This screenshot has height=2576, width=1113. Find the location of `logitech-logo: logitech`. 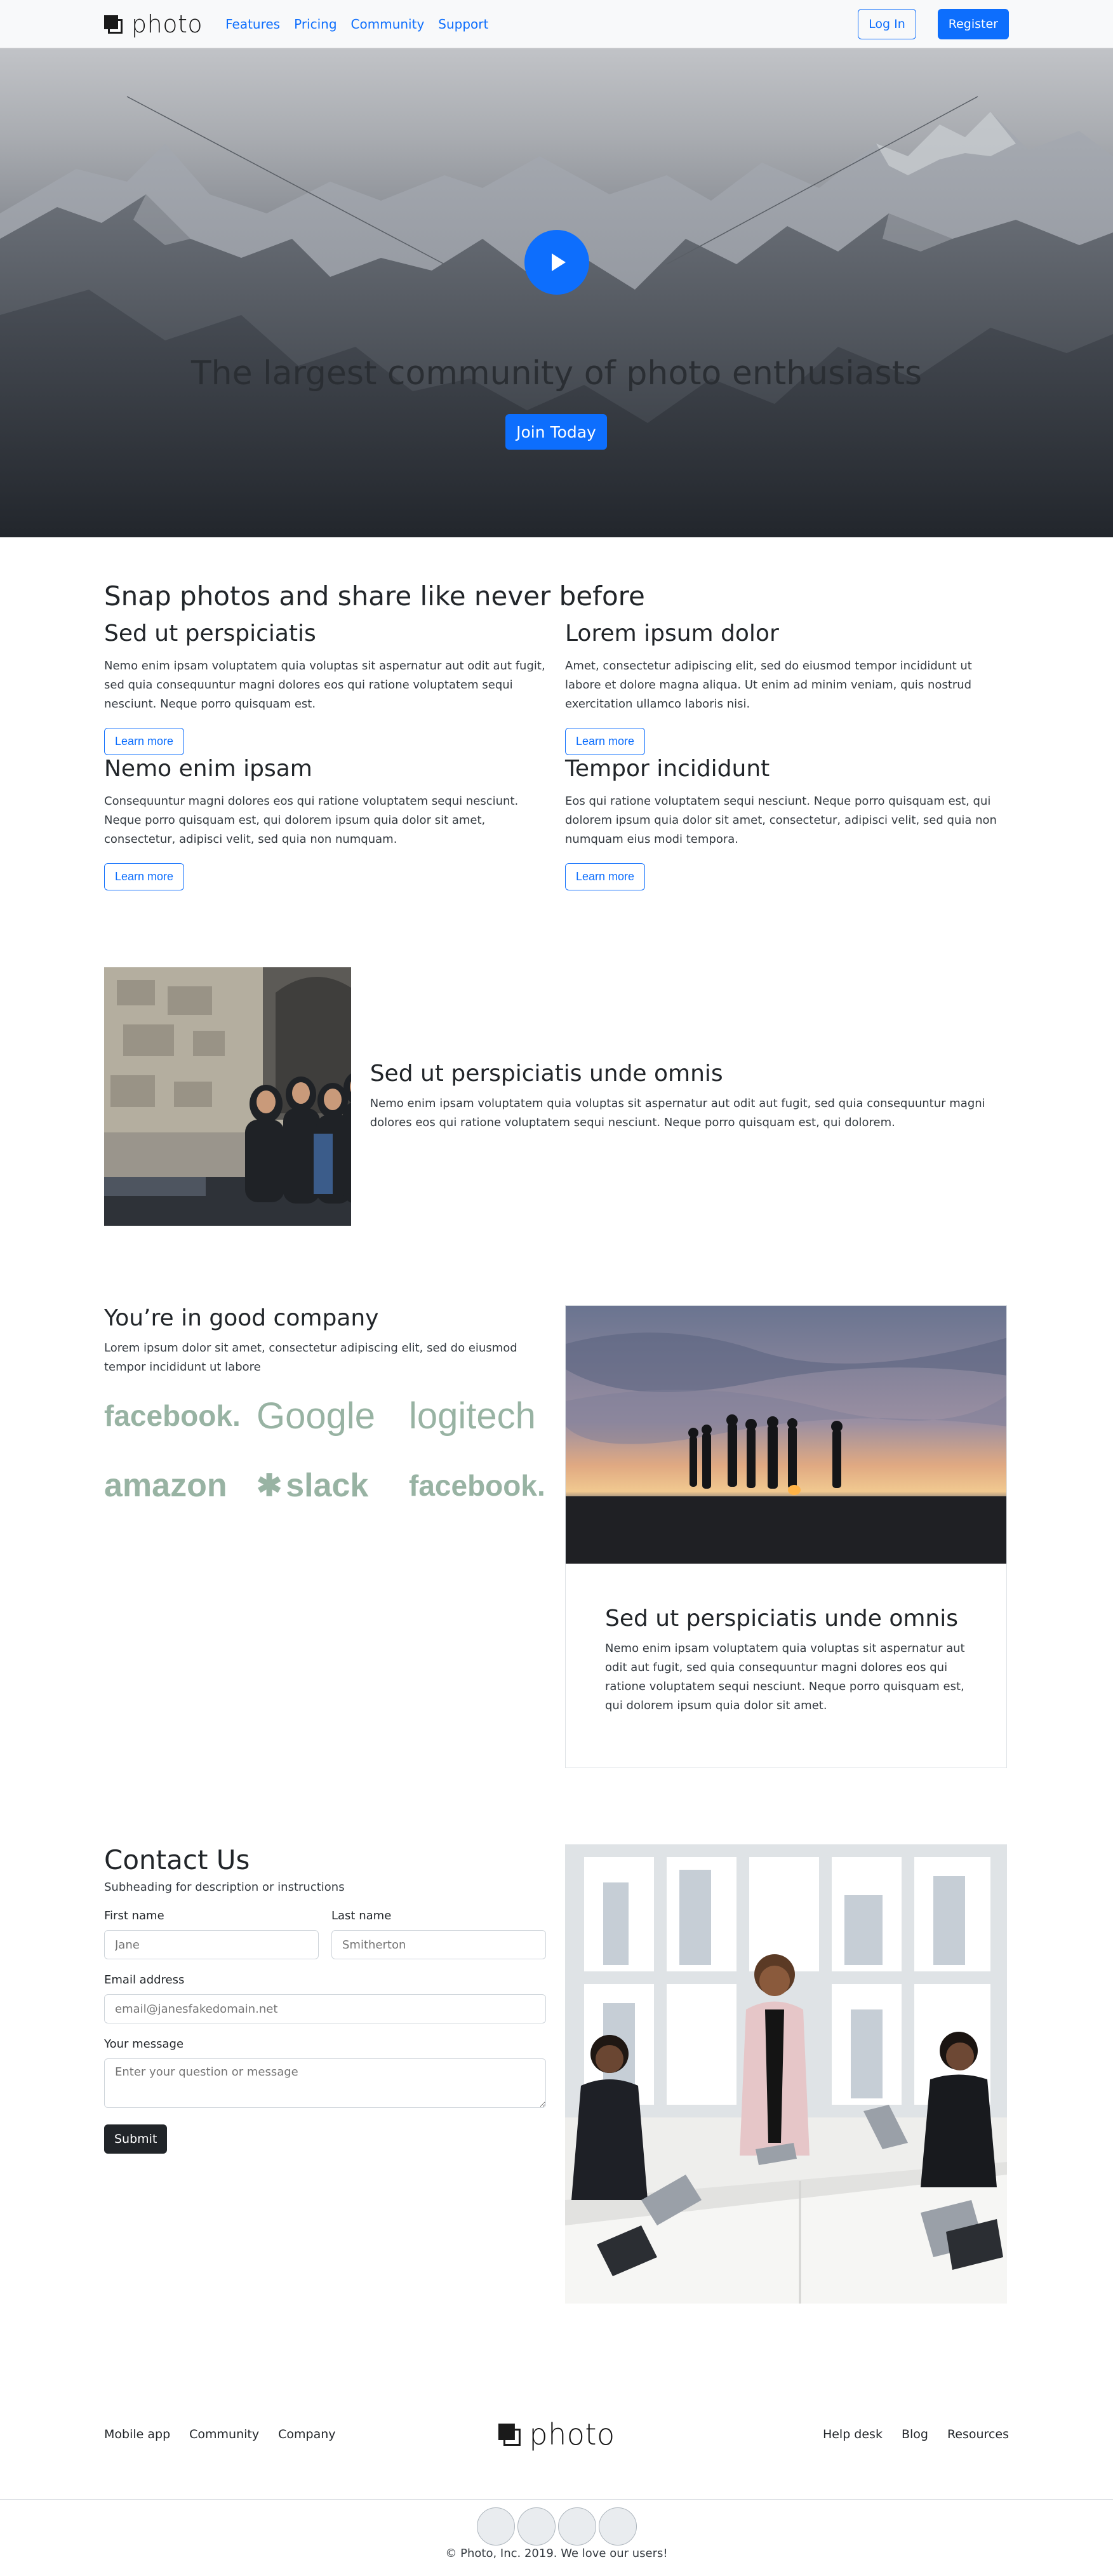

logitech-logo: logitech is located at coordinates (472, 1416).